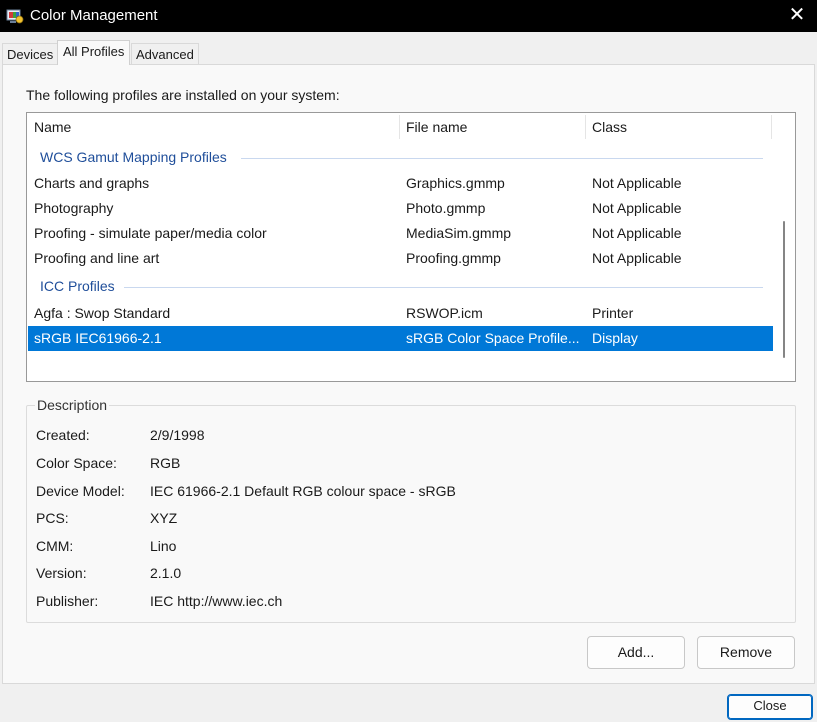 This screenshot has width=817, height=722. What do you see at coordinates (678, 127) in the screenshot?
I see `column-header-class: Class` at bounding box center [678, 127].